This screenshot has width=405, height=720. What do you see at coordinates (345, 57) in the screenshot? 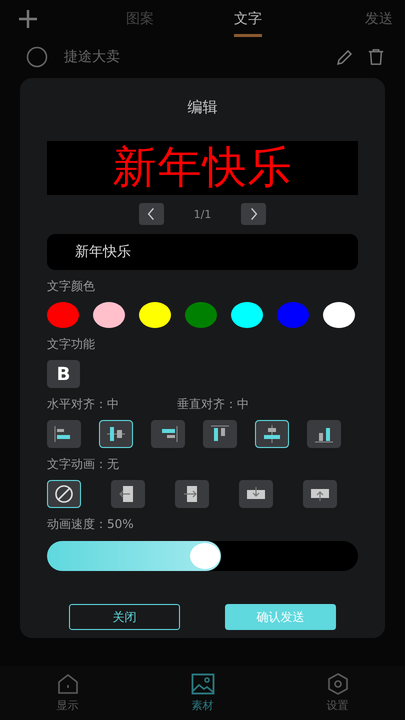
I see `edit-icon` at bounding box center [345, 57].